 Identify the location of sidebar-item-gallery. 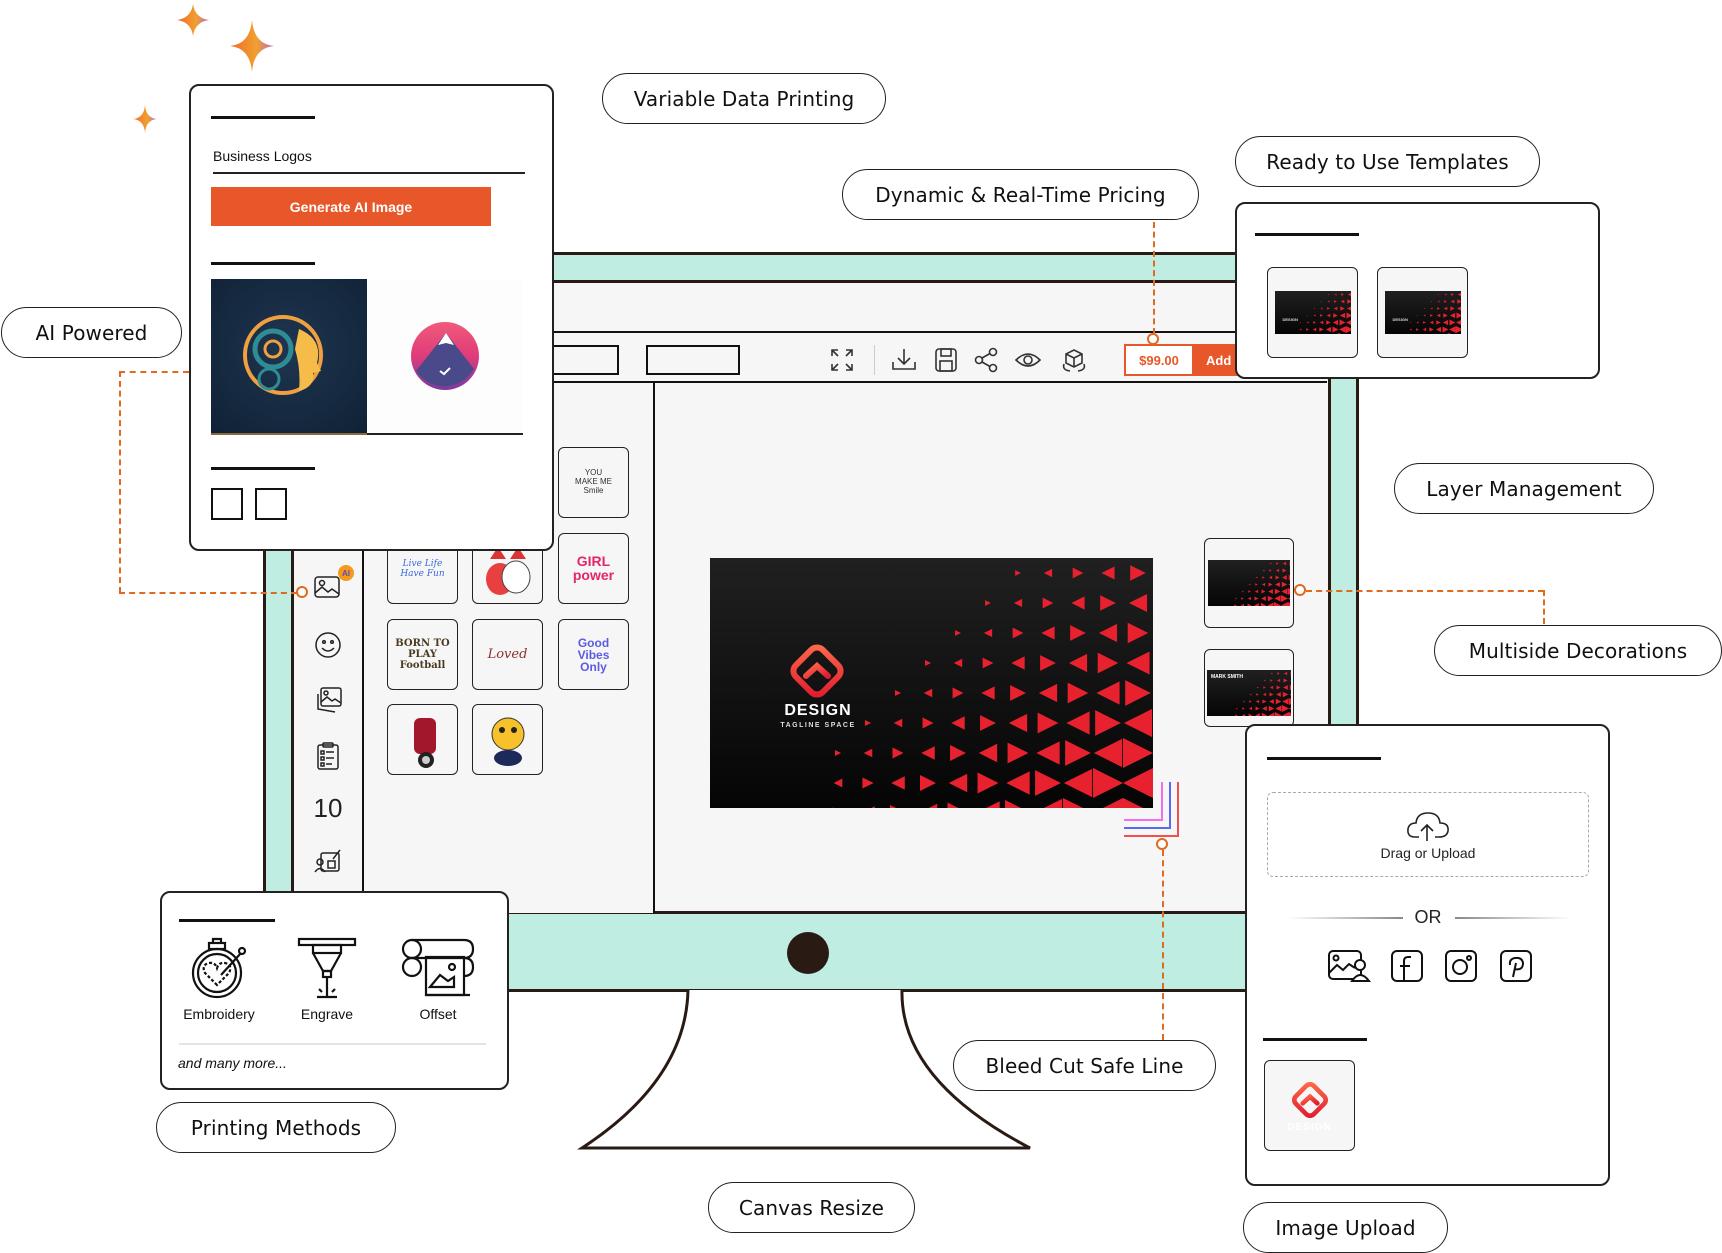
(328, 700).